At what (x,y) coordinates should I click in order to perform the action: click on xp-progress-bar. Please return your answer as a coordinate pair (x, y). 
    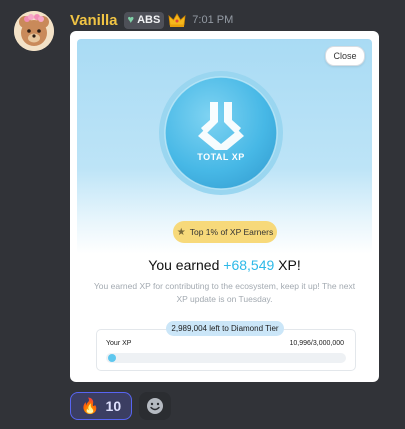
    Looking at the image, I should click on (226, 358).